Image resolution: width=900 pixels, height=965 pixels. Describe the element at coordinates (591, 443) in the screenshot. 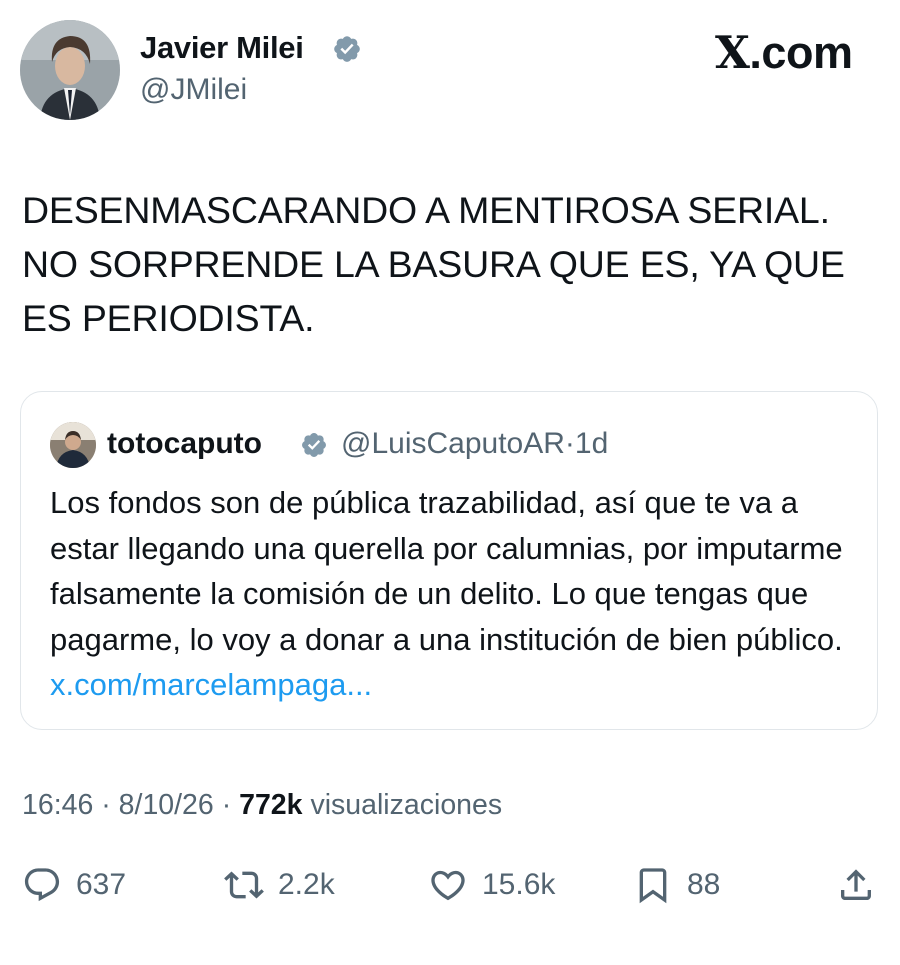

I see `quoted-tweet-age: 1d` at that location.